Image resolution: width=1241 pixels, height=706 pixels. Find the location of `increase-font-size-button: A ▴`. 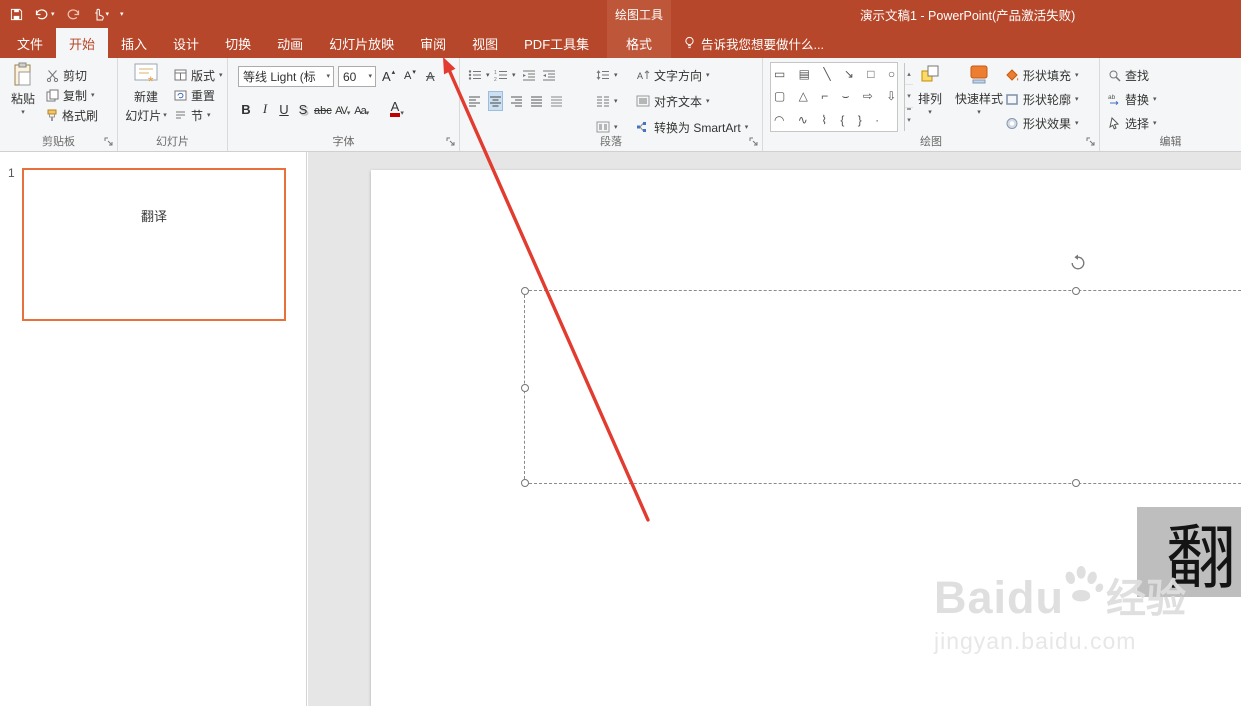

increase-font-size-button: A ▴ is located at coordinates (388, 76).